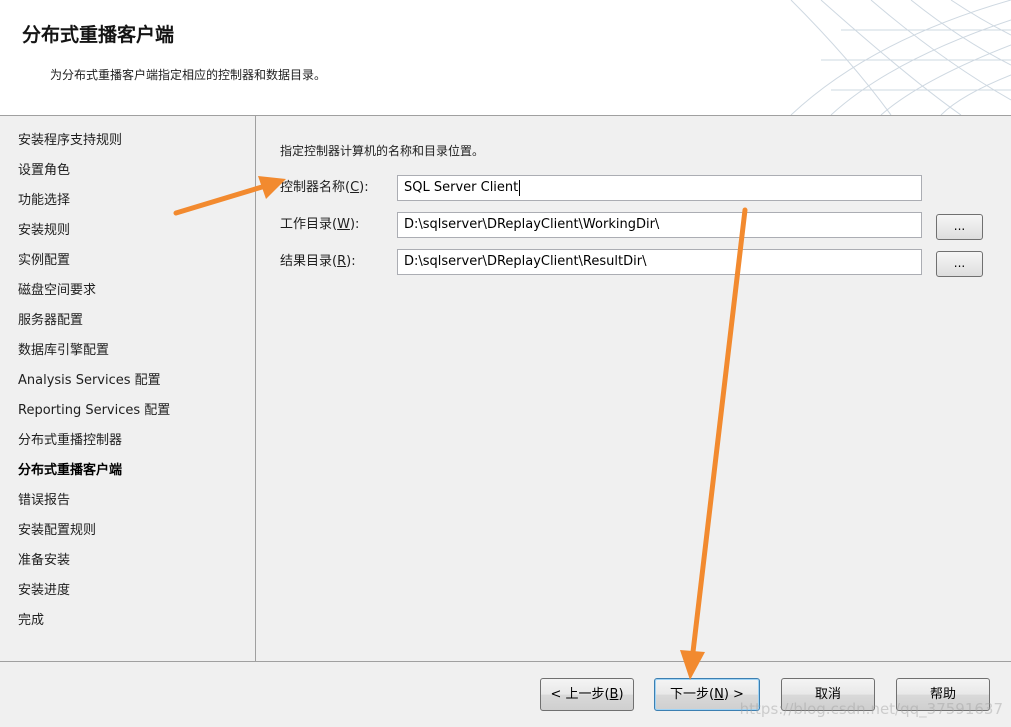  I want to click on working-directory-hotkey: W, so click(343, 224).